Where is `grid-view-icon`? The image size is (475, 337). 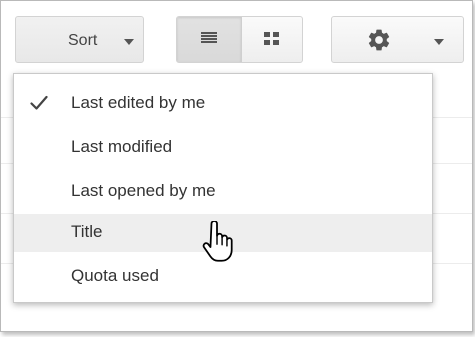
grid-view-icon is located at coordinates (272, 39).